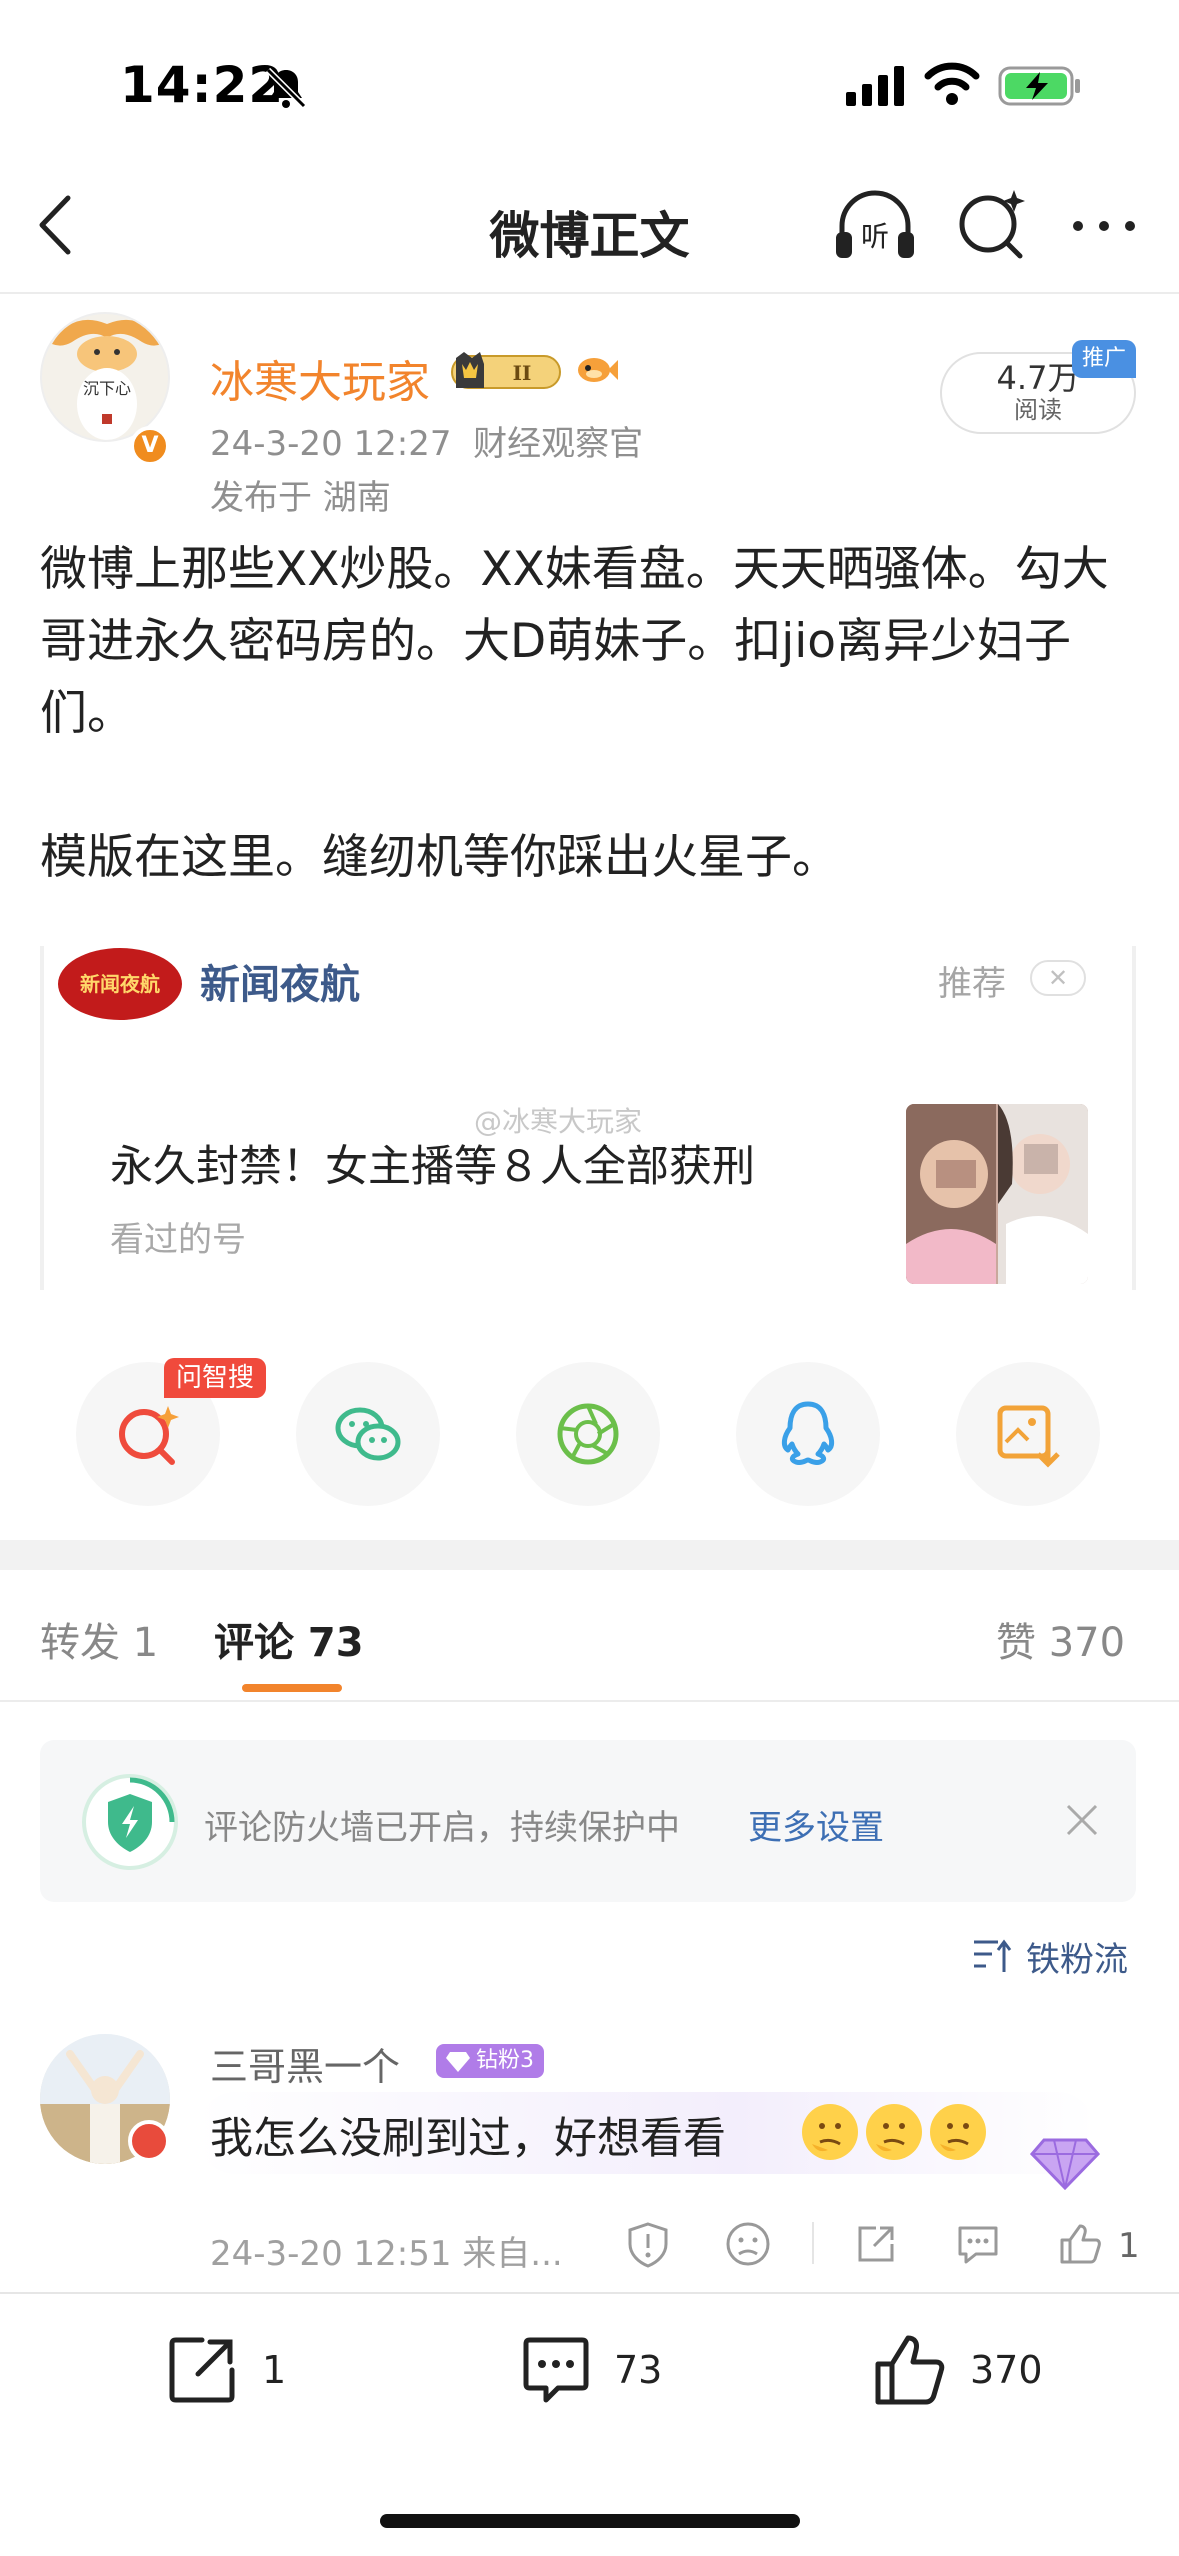  I want to click on comment-like-count: 1, so click(1129, 2246).